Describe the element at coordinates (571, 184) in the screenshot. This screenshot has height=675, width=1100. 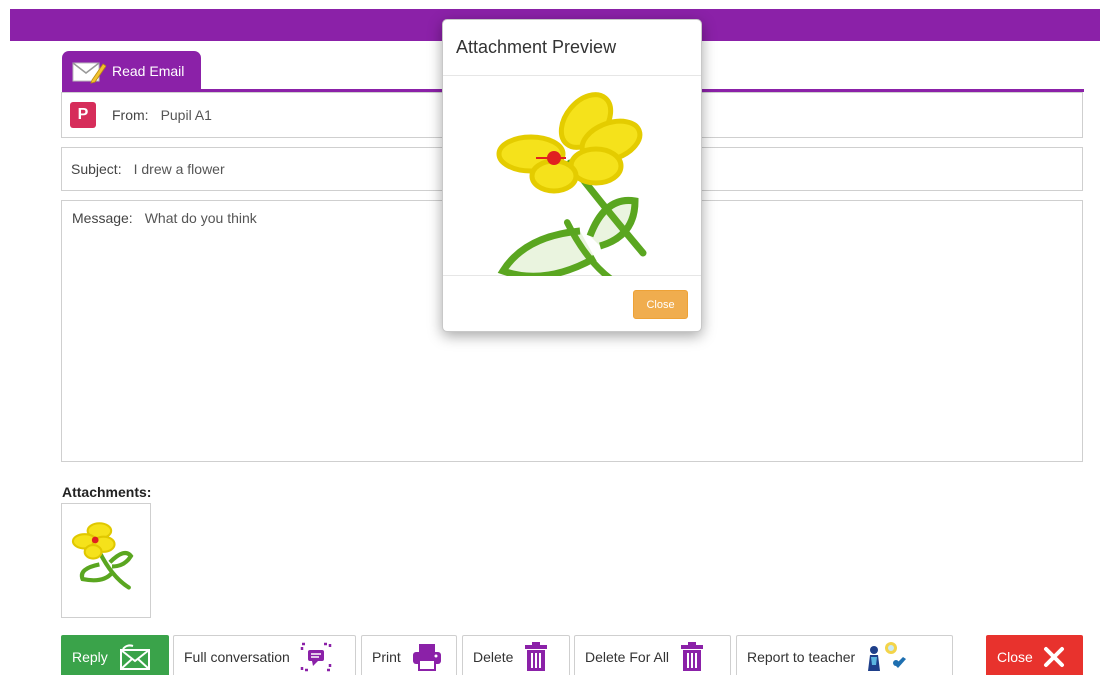
I see `flower-drawing-preview` at that location.